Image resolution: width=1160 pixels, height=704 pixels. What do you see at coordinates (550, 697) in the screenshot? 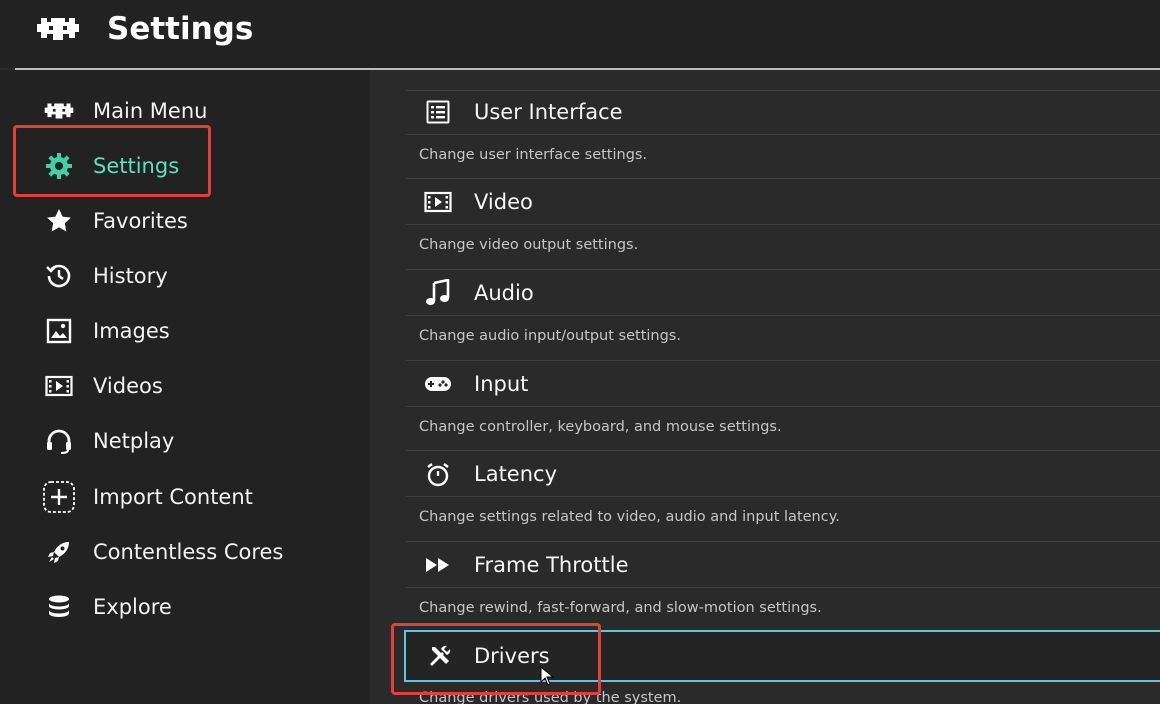
I see `entry-description: Change drivers used by the system.` at bounding box center [550, 697].